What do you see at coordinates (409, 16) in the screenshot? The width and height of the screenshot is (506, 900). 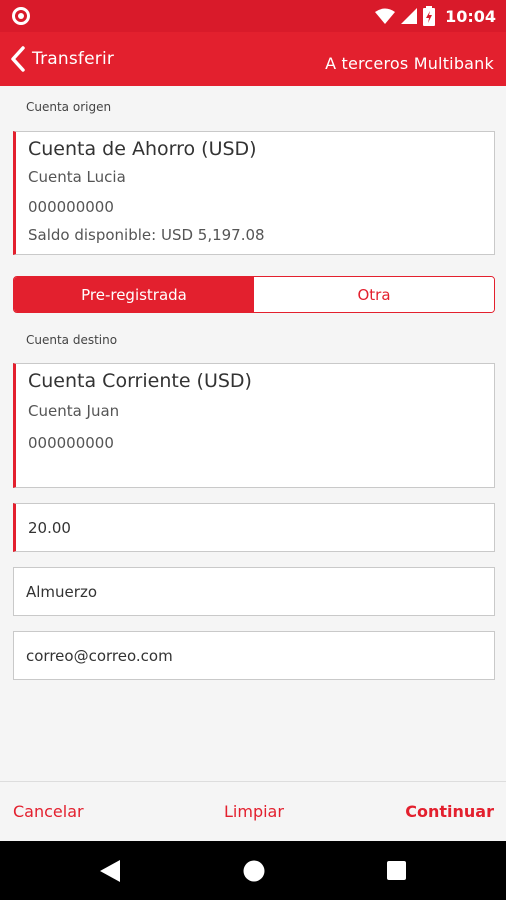 I see `signal-icon` at bounding box center [409, 16].